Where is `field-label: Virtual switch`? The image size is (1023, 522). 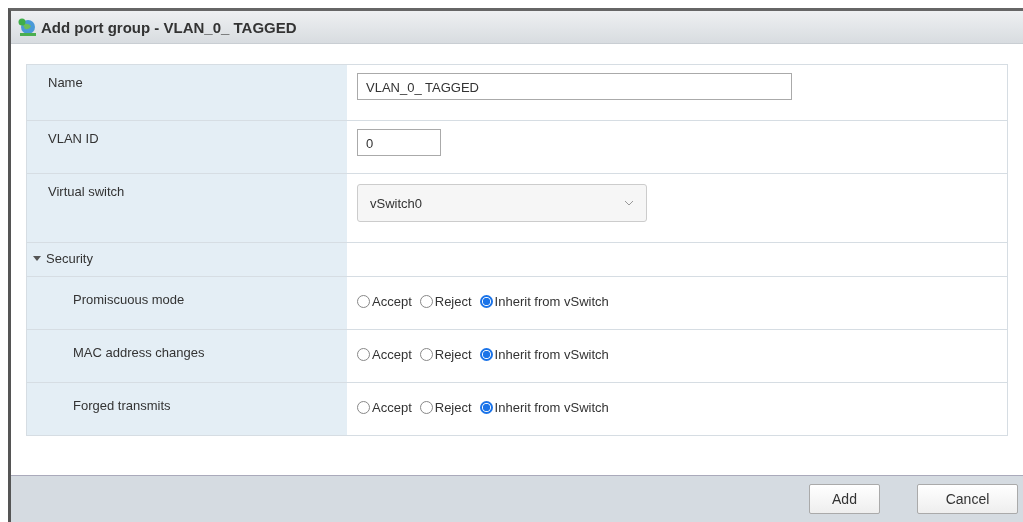 field-label: Virtual switch is located at coordinates (86, 191).